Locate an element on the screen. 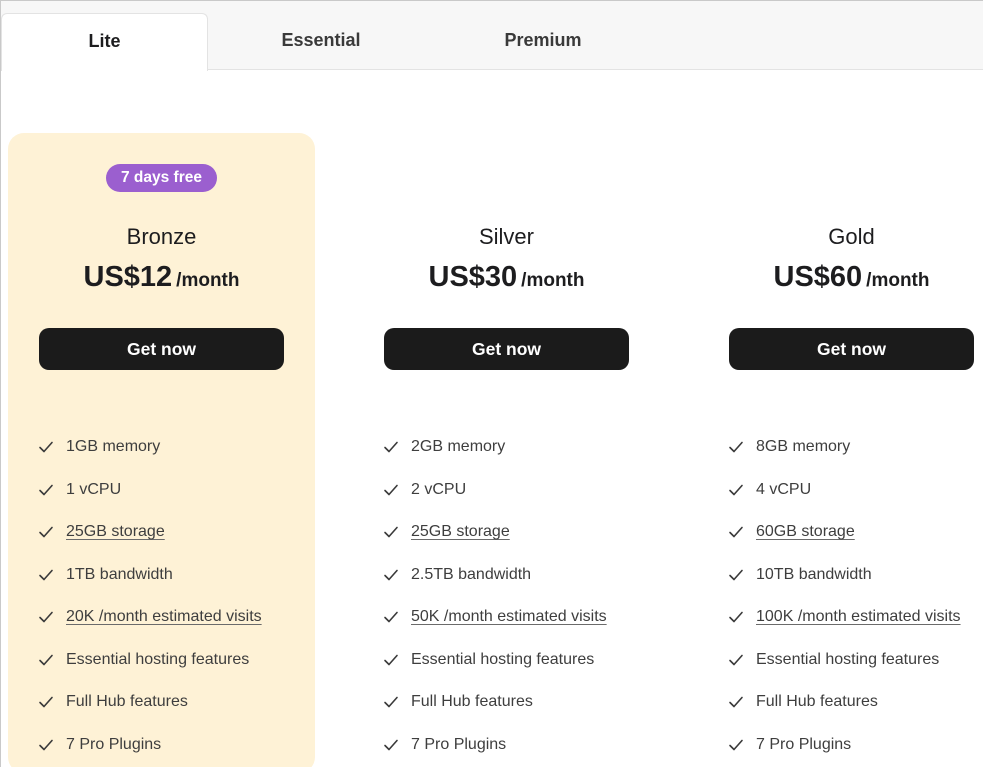 The image size is (983, 767). feature-item: 2 vCPU is located at coordinates (495, 490).